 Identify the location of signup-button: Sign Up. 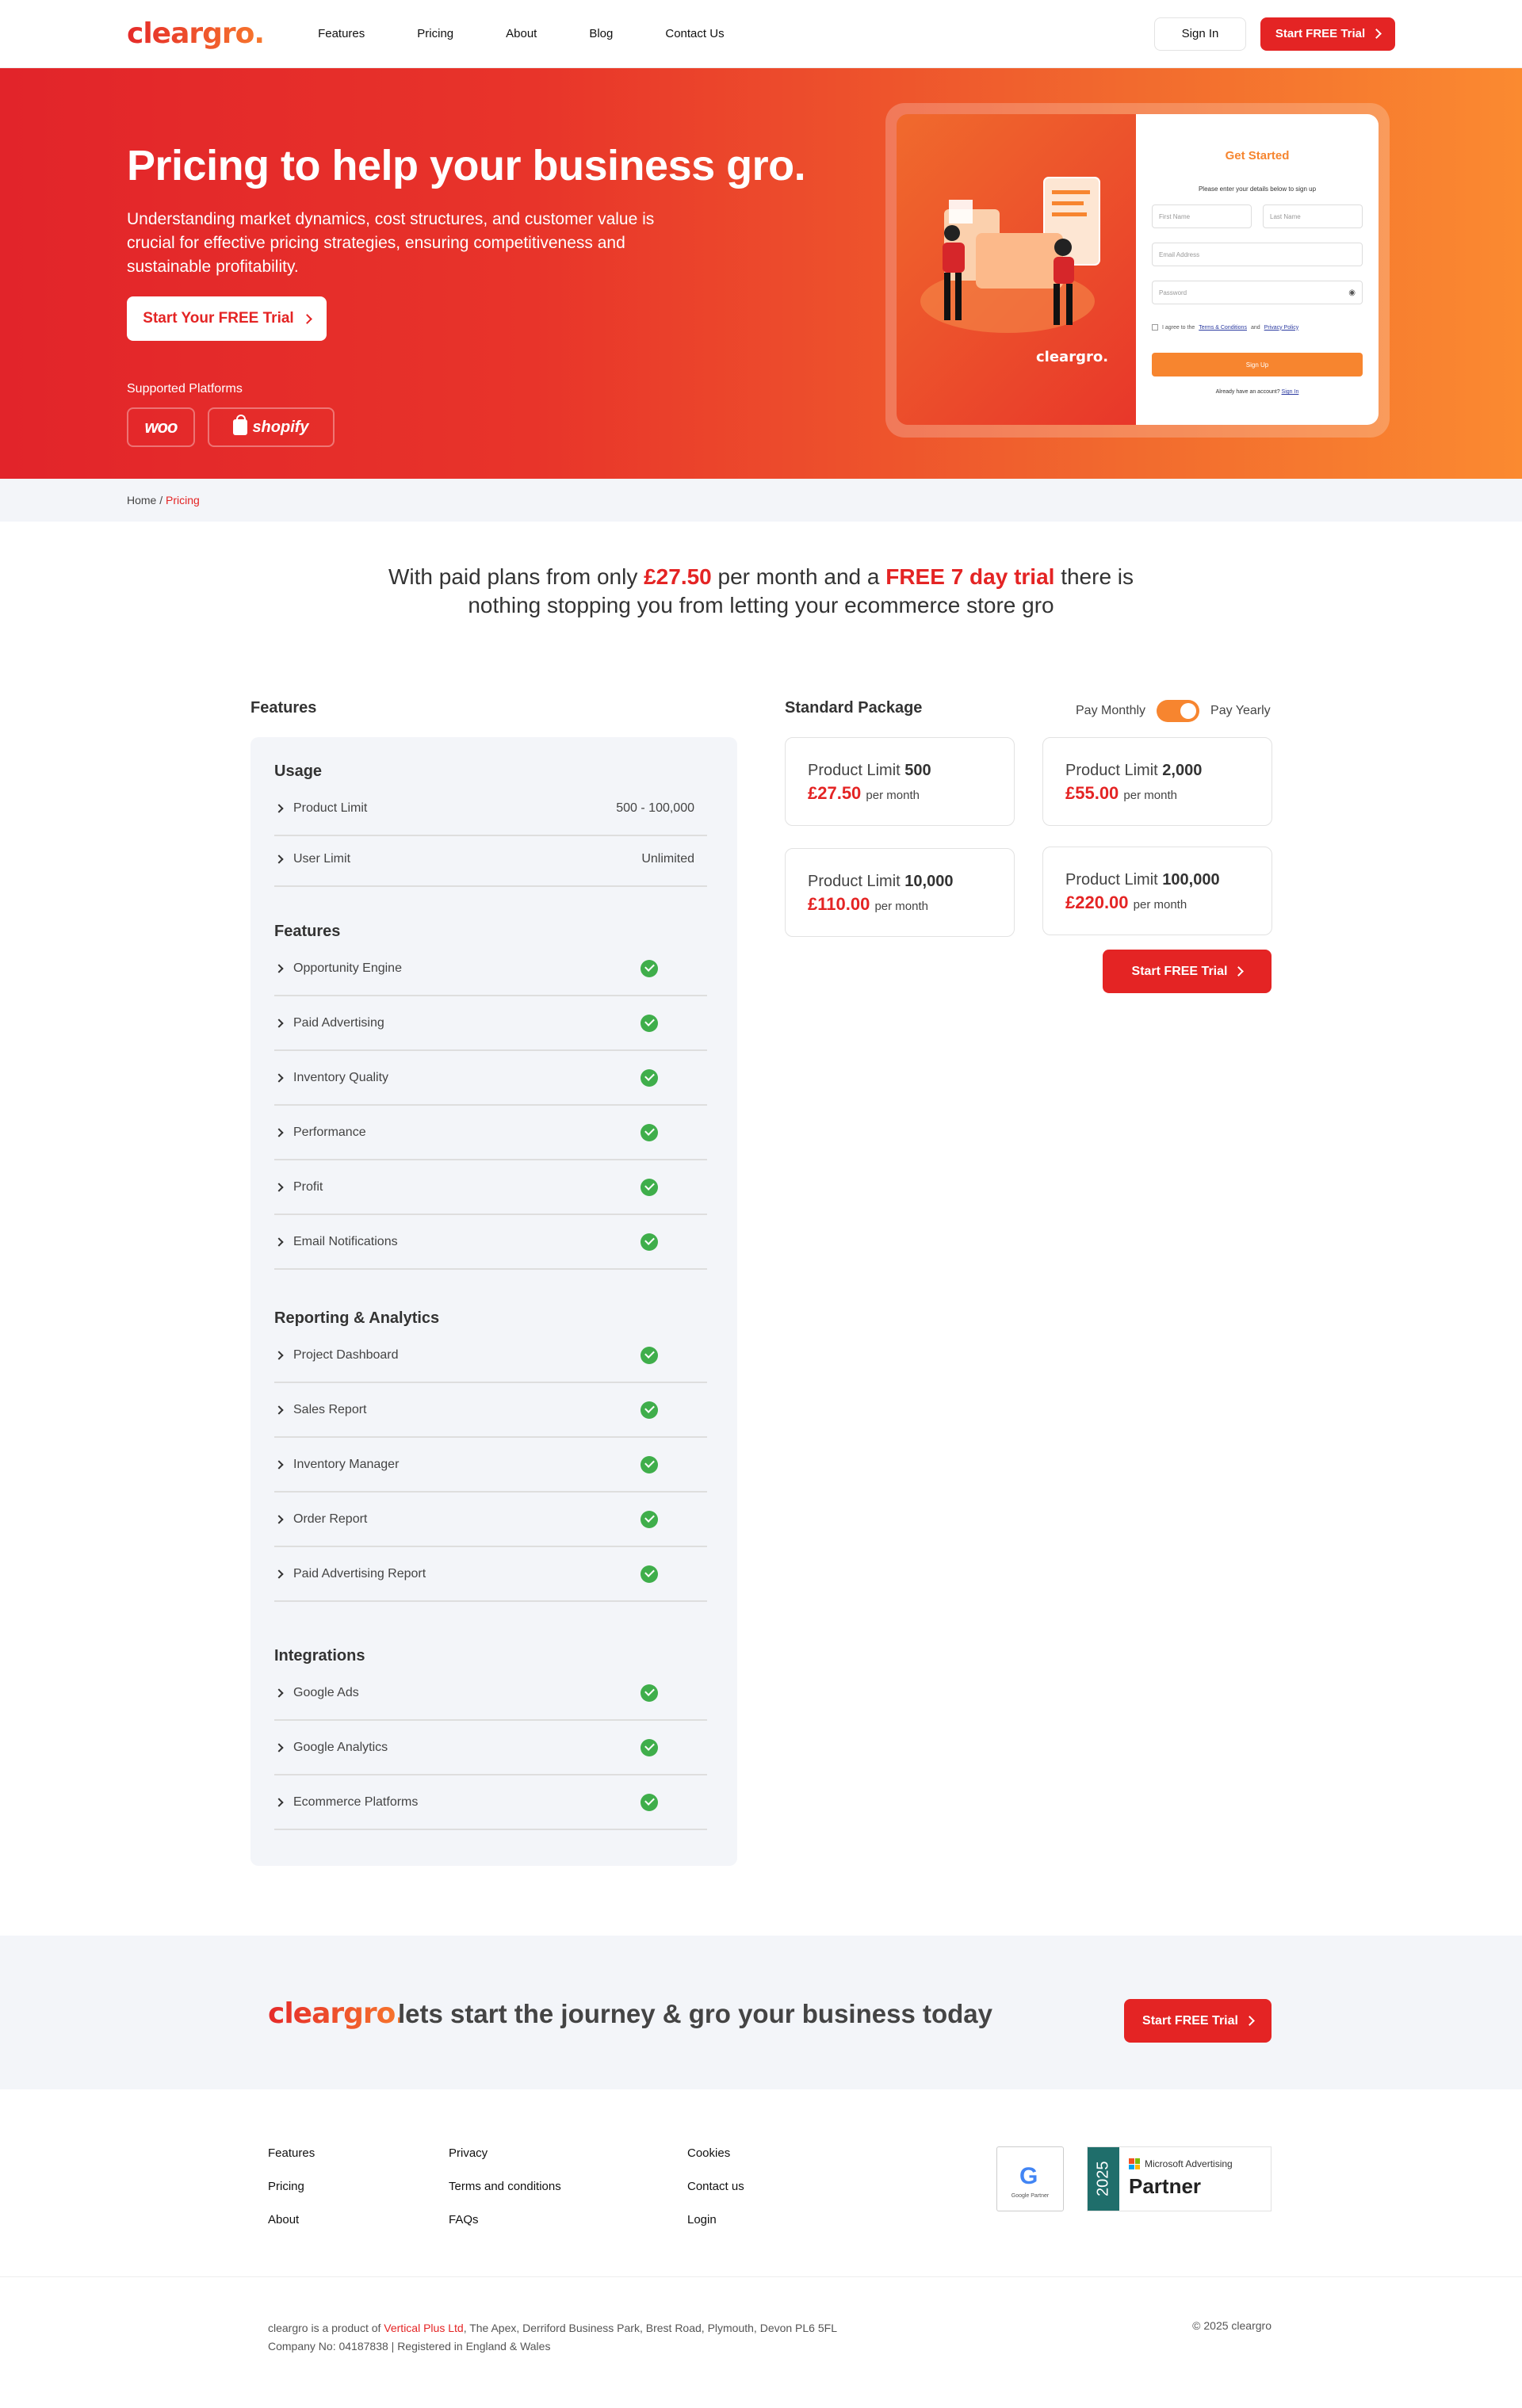
(1257, 364).